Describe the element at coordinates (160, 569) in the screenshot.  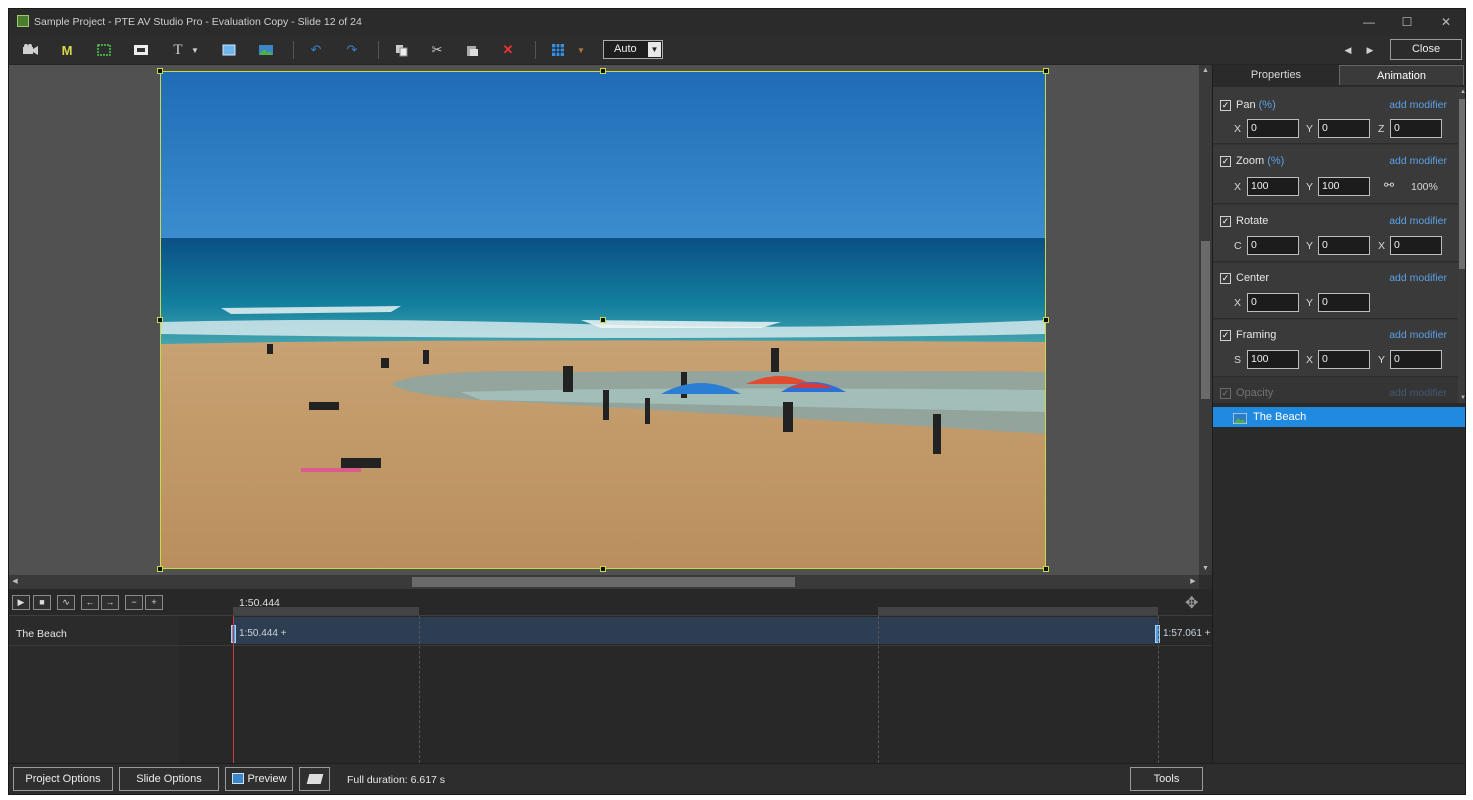
I see `resize-handle-sw` at that location.